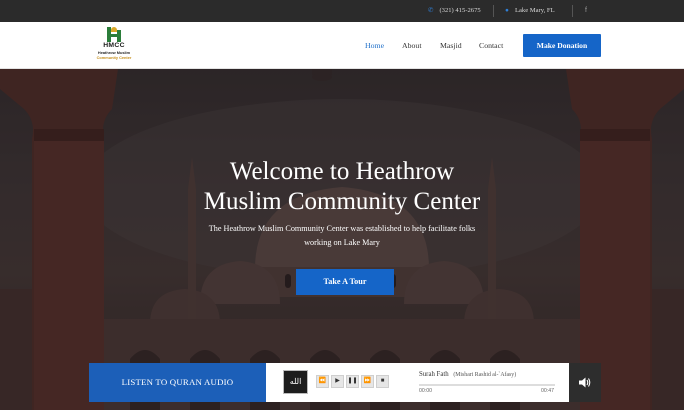  What do you see at coordinates (374, 45) in the screenshot?
I see `nav-home: Home` at bounding box center [374, 45].